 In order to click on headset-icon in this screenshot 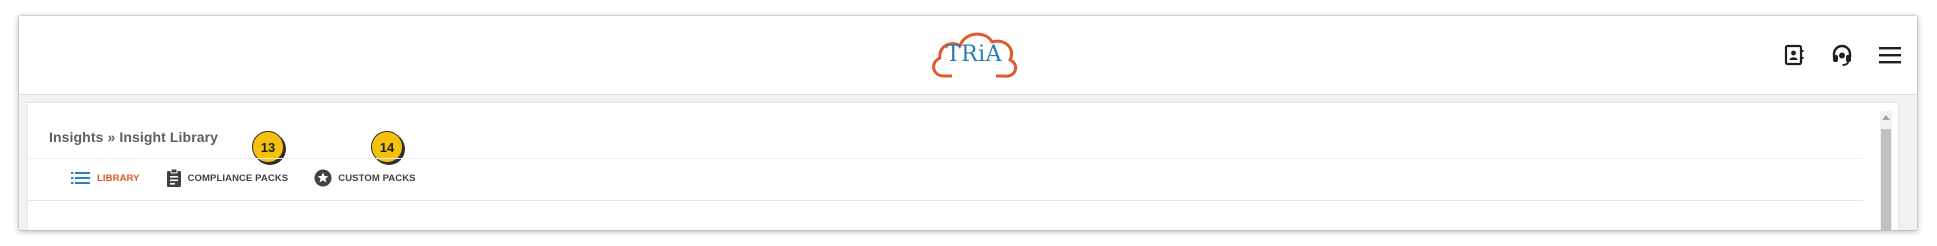, I will do `click(1842, 55)`.